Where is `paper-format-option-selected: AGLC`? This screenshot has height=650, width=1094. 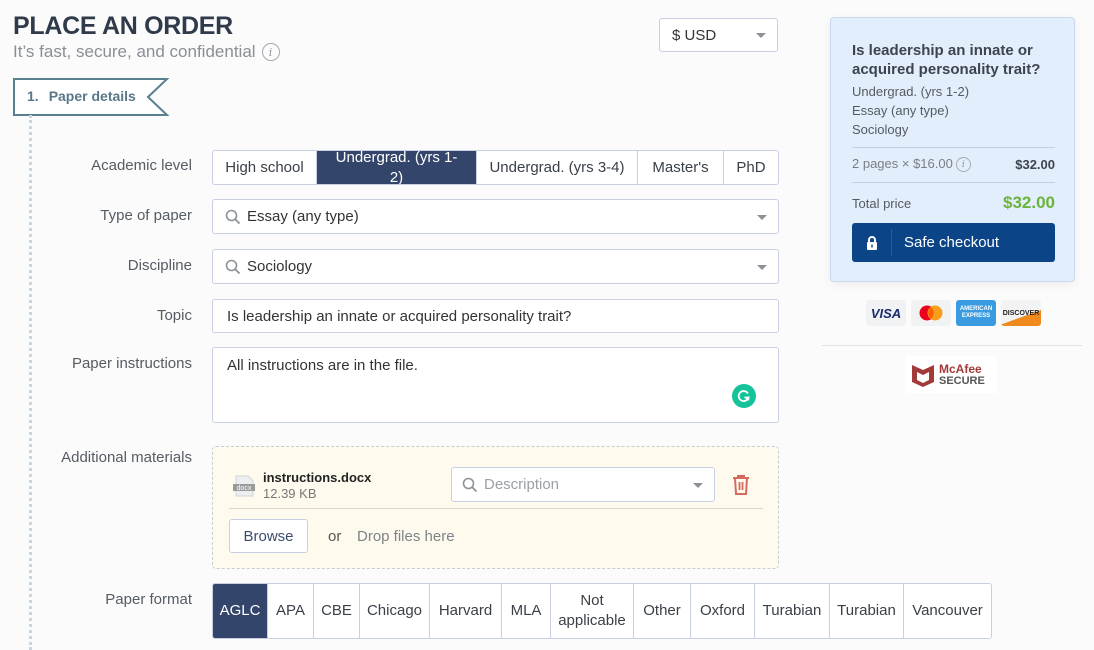 paper-format-option-selected: AGLC is located at coordinates (240, 611).